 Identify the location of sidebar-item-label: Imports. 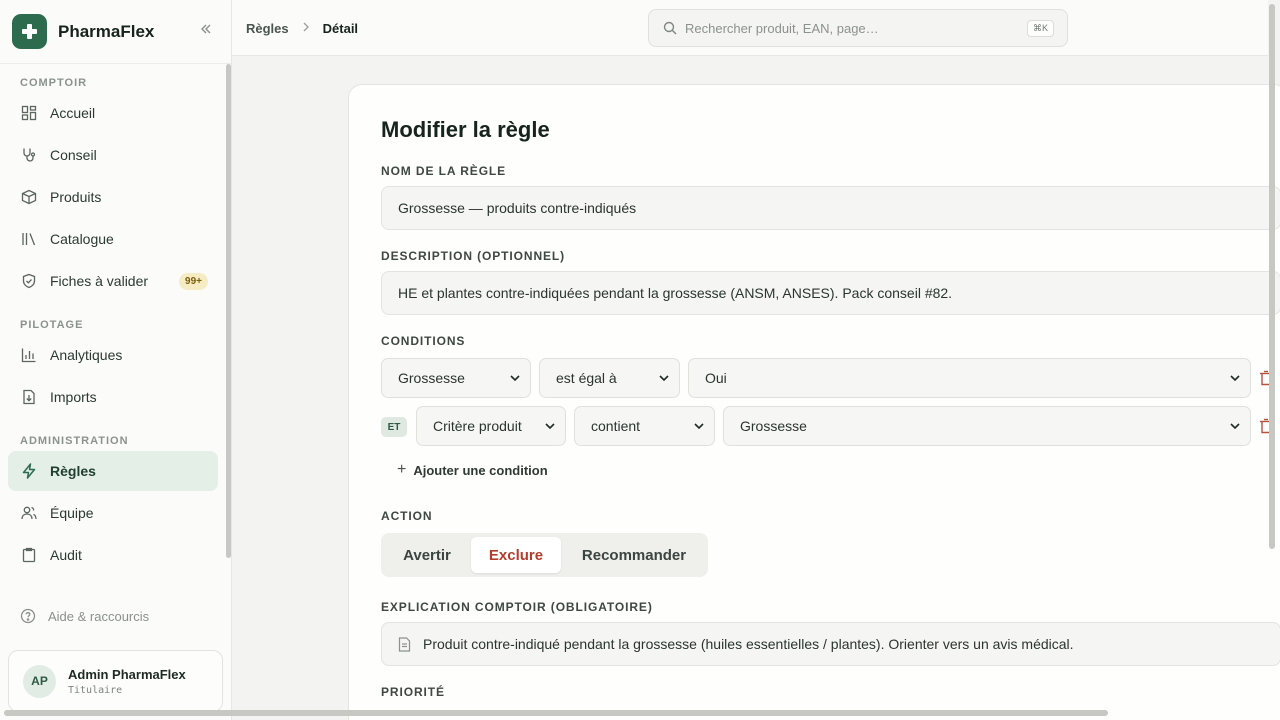
(73, 397).